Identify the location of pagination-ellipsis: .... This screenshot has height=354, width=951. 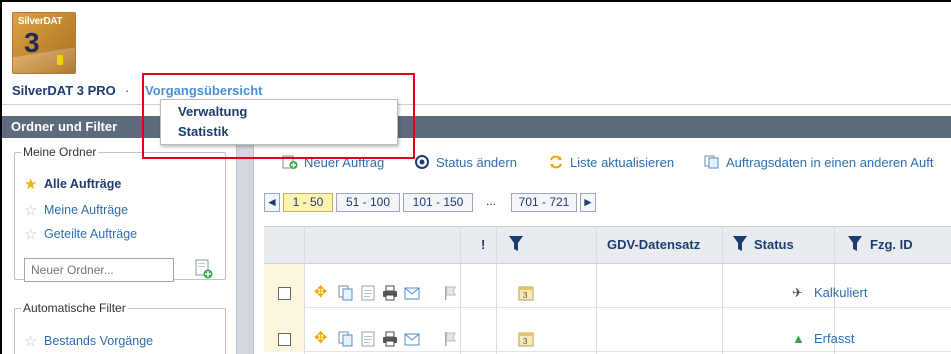
(491, 201).